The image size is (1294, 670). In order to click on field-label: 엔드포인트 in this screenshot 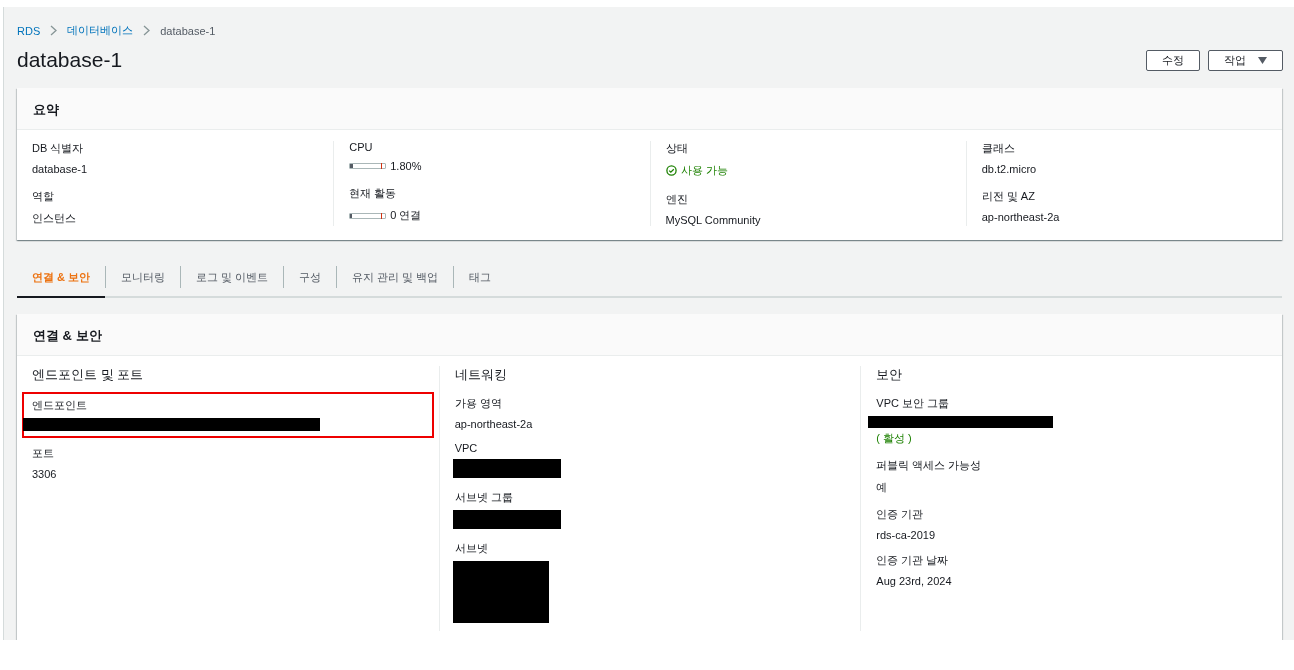, I will do `click(60, 405)`.